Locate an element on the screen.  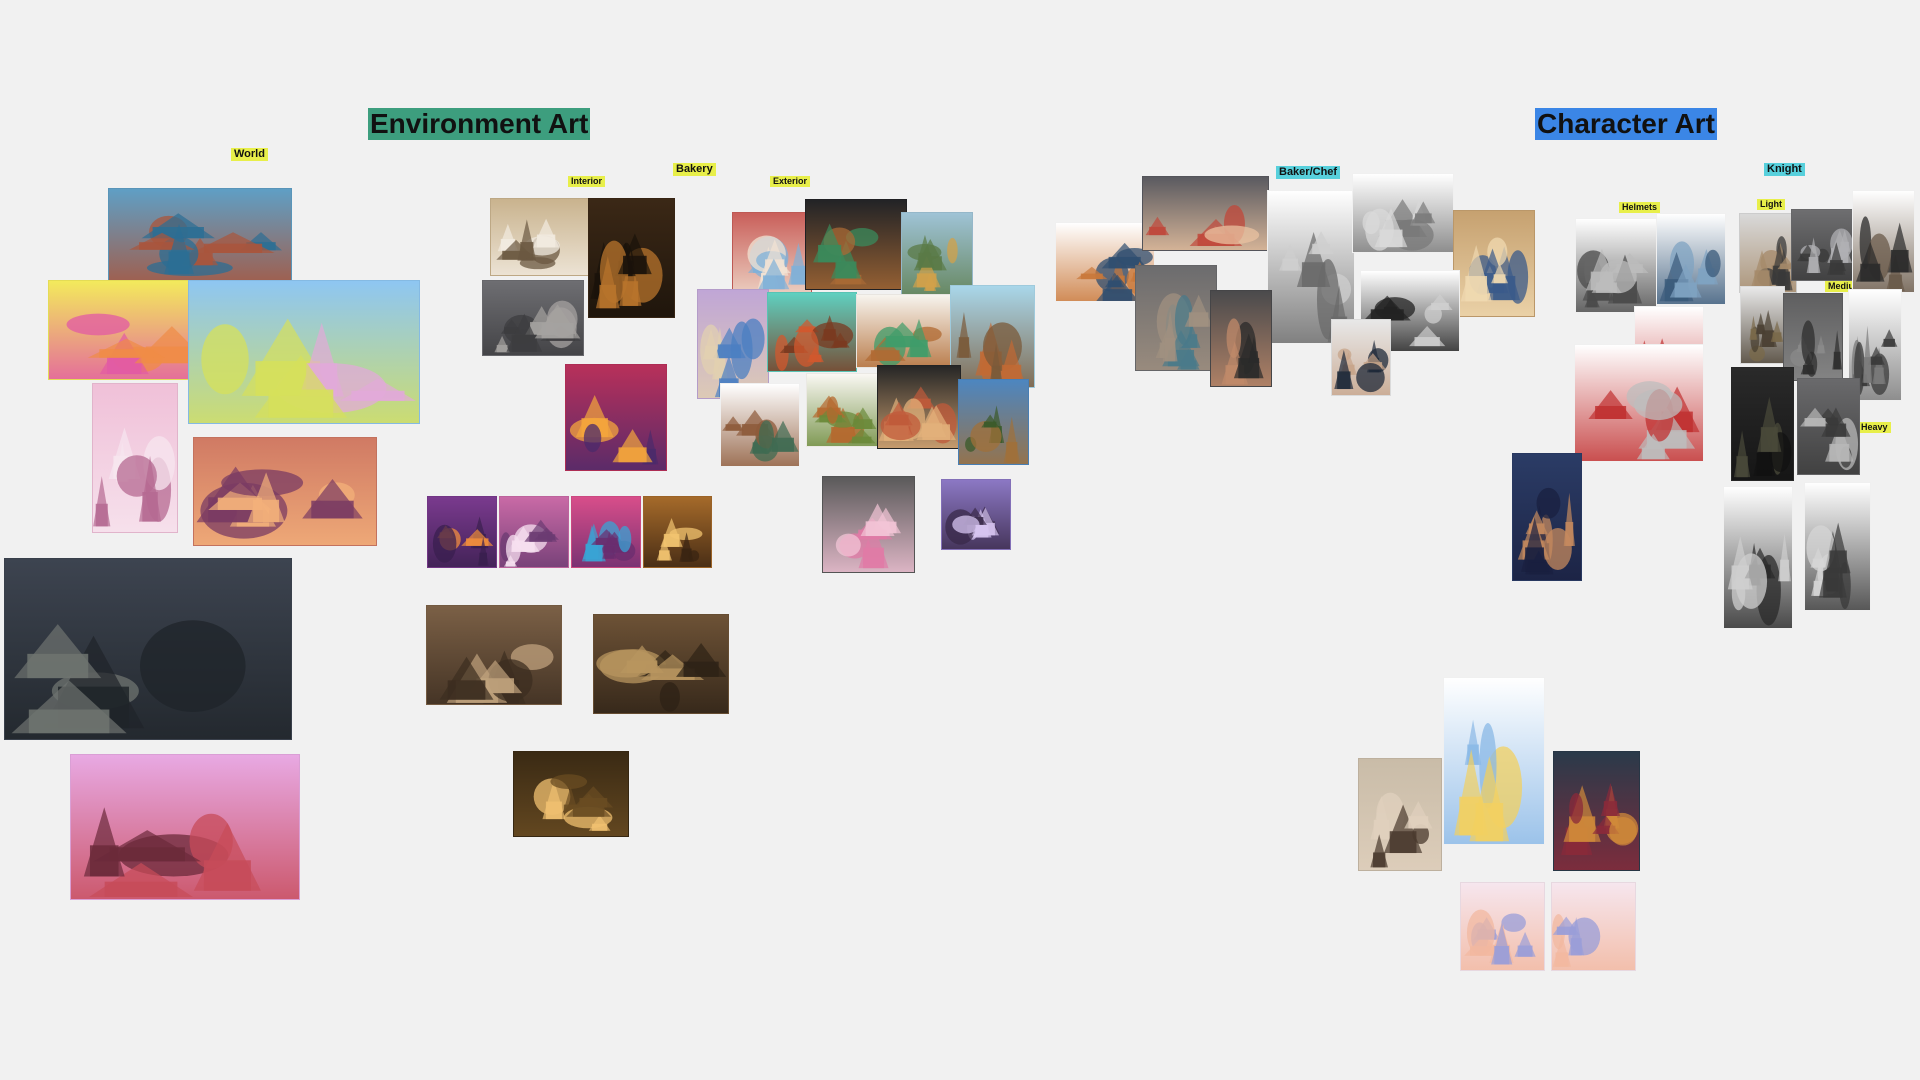
image-card-witch-hut is located at coordinates (760, 425).